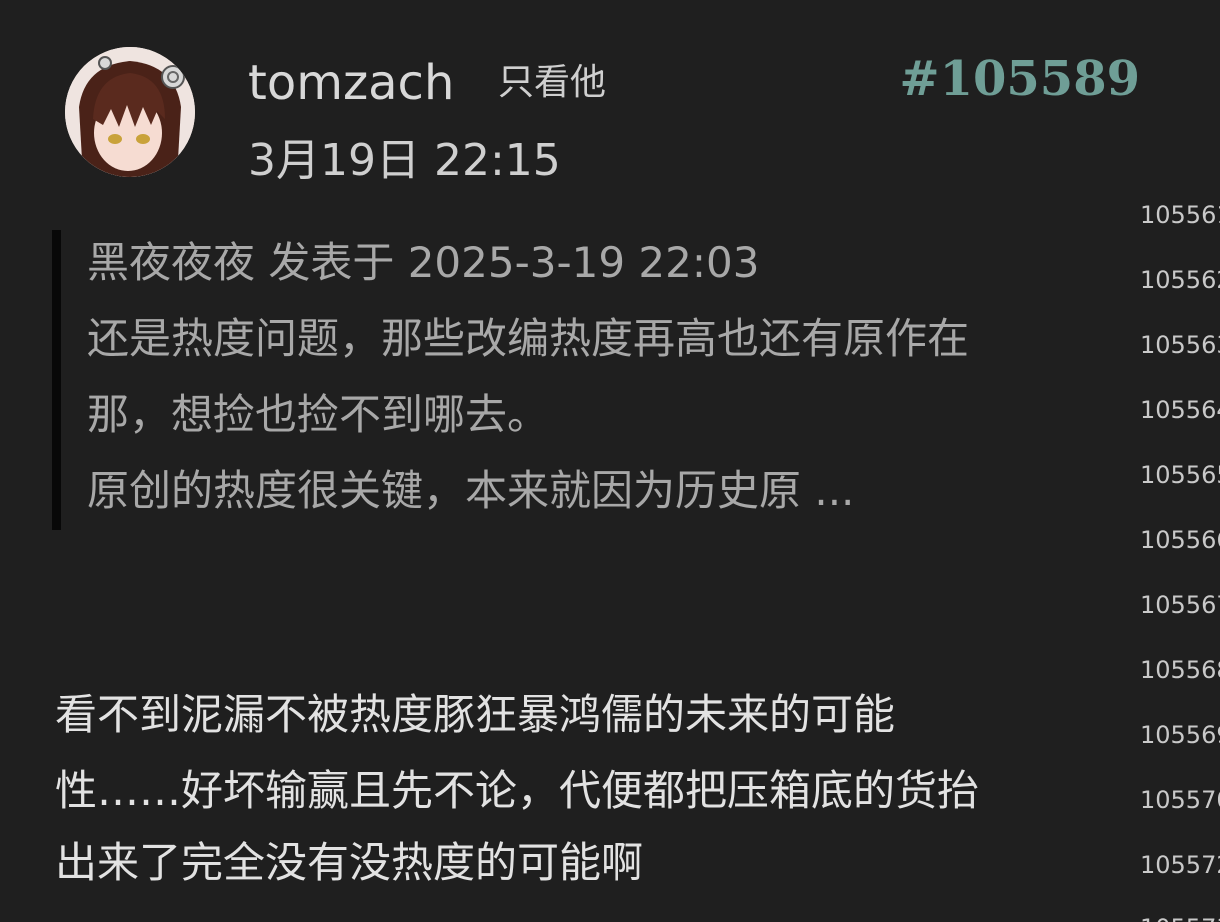 Image resolution: width=1220 pixels, height=922 pixels. I want to click on floor-index-item: 105567, so click(1180, 605).